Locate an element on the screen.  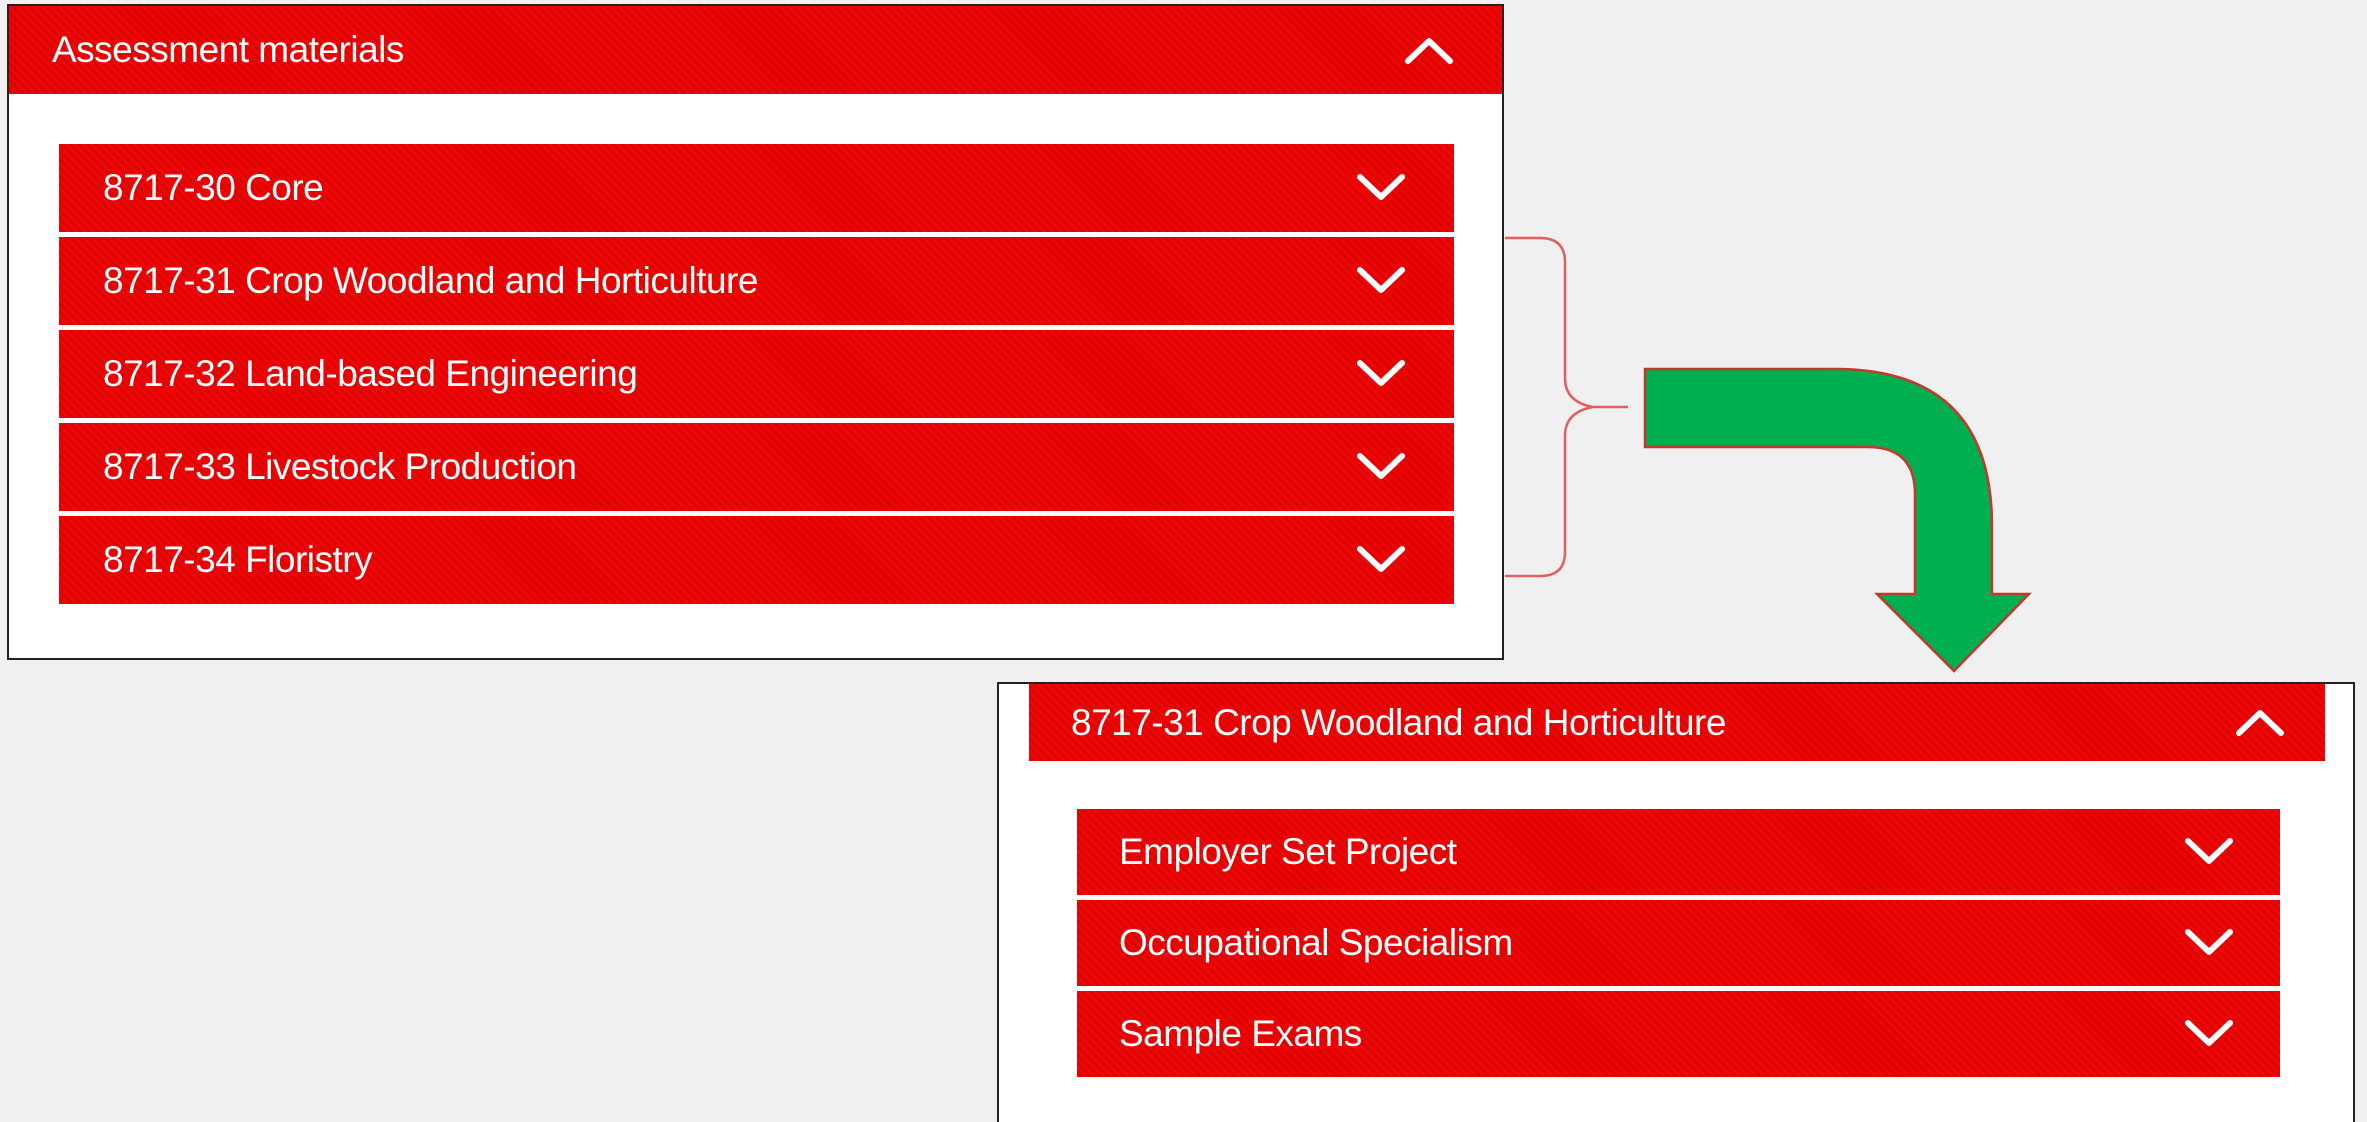
accordion-item-occupational-specialism: Occupational Specialism is located at coordinates (1678, 943).